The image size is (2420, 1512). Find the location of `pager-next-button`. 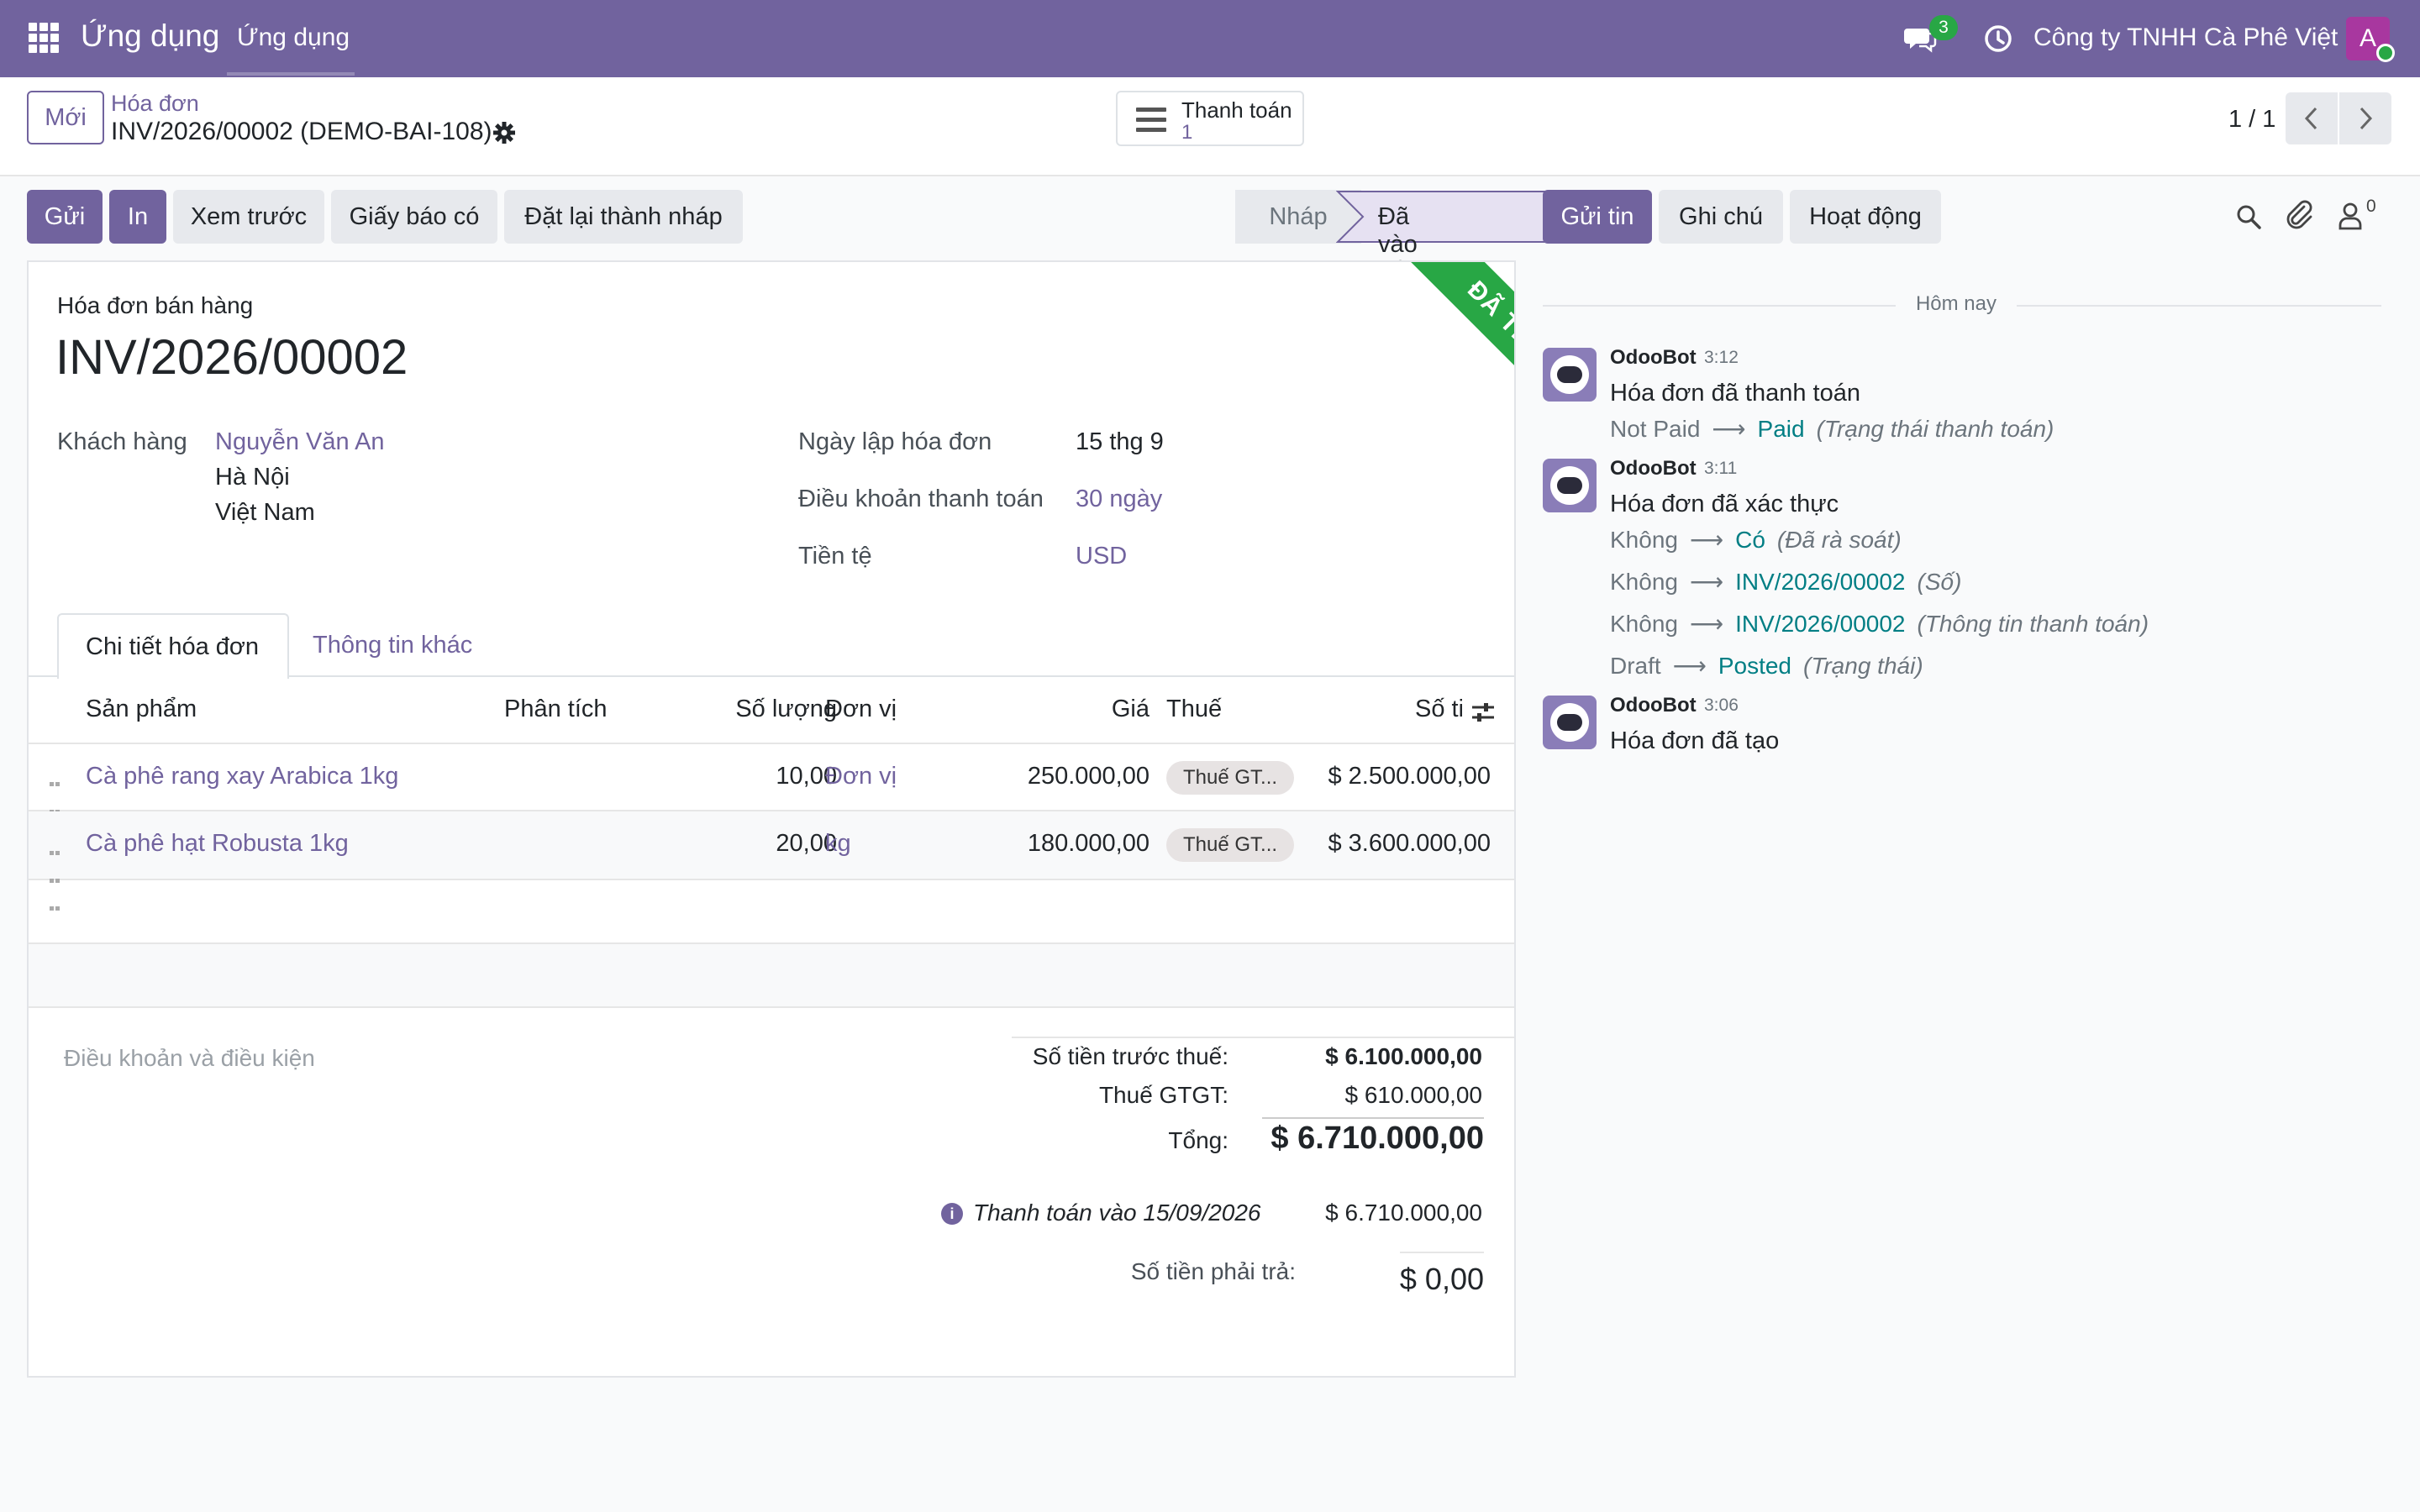

pager-next-button is located at coordinates (2365, 118).